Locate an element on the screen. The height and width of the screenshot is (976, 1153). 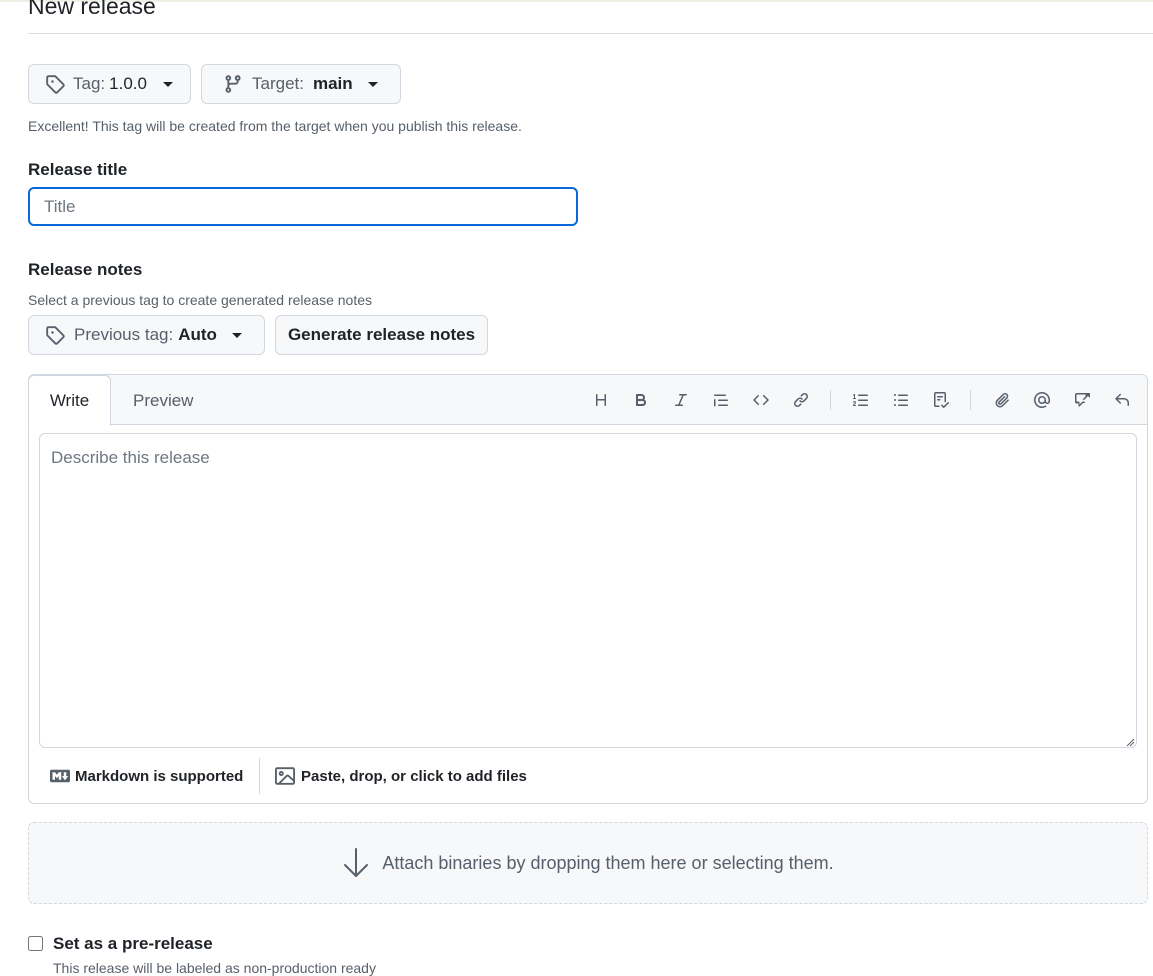
add-files-label: Paste, drop, or click to add files is located at coordinates (414, 776).